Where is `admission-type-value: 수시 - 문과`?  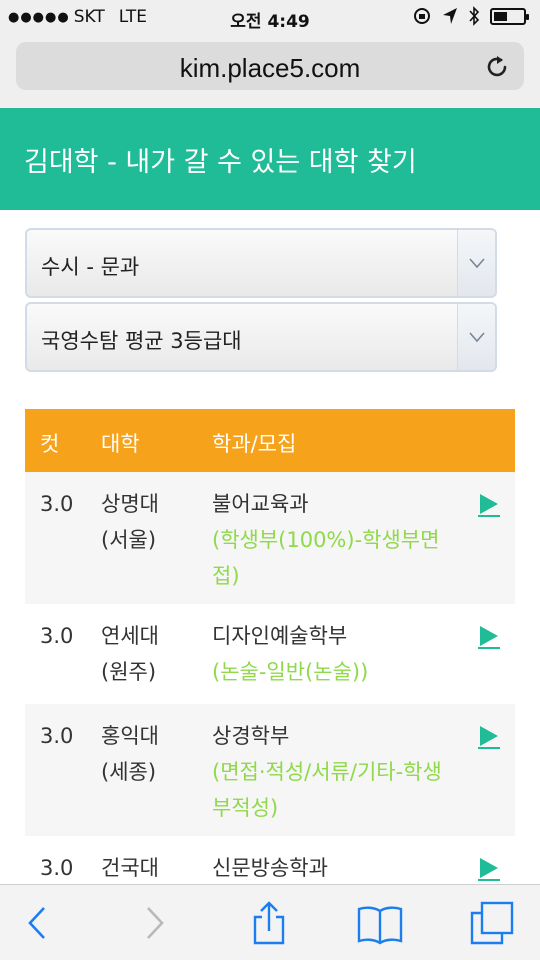
admission-type-value: 수시 - 문과 is located at coordinates (90, 267).